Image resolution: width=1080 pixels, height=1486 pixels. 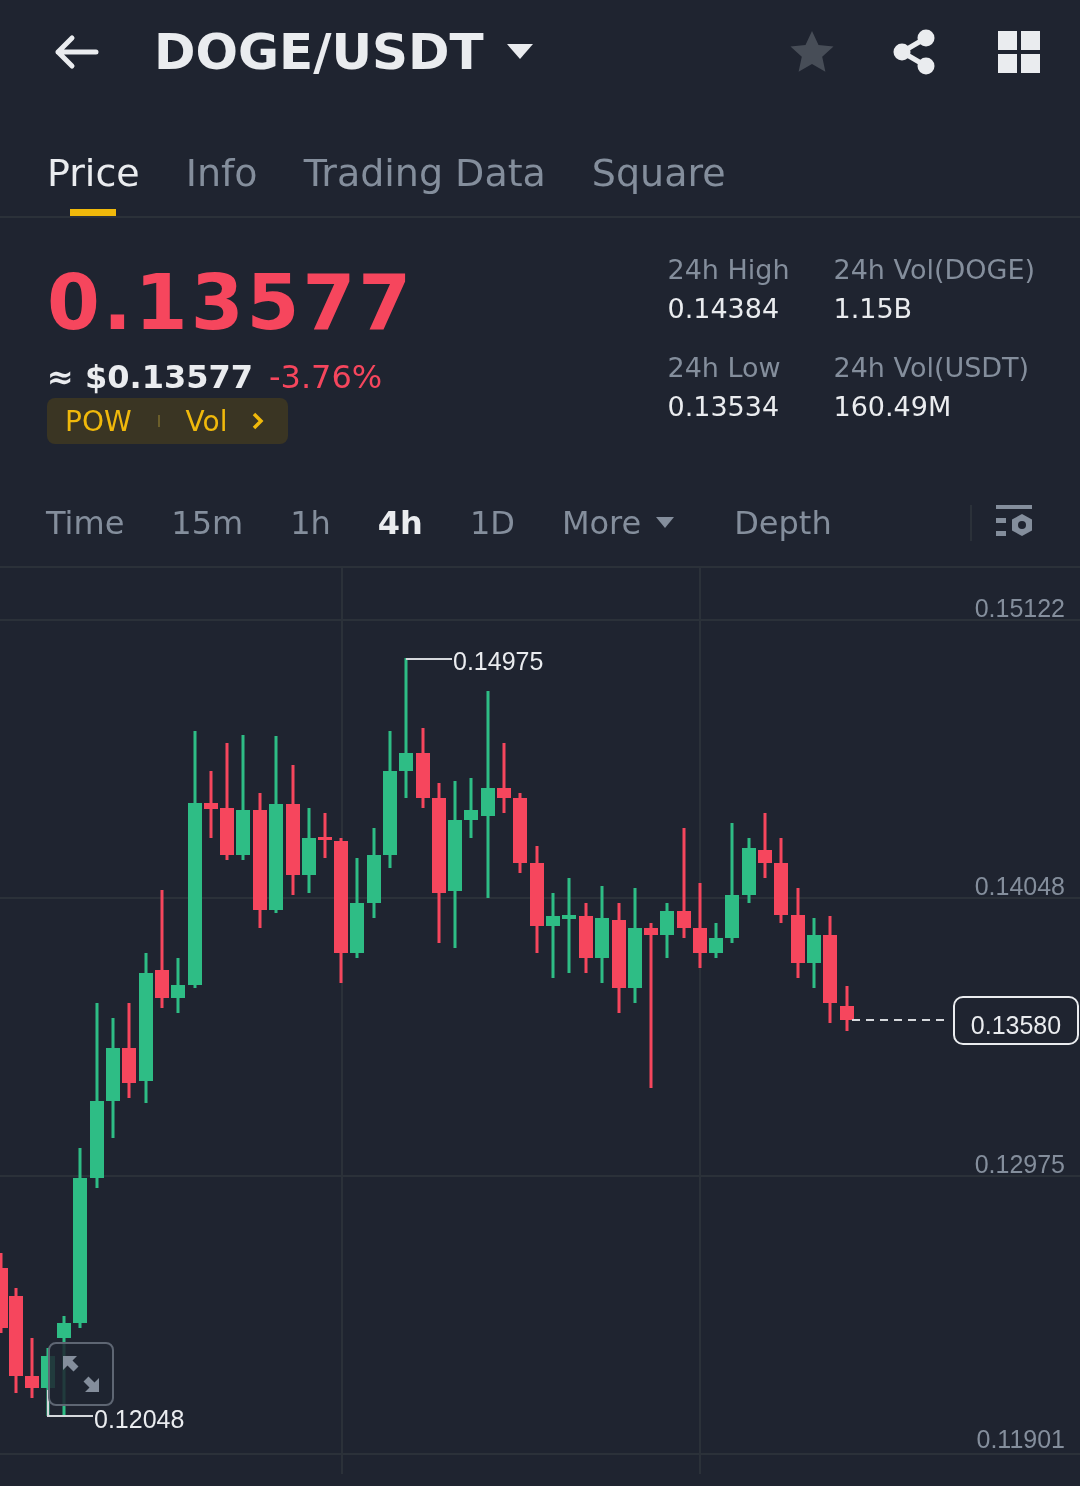 What do you see at coordinates (93, 212) in the screenshot?
I see `tab-indicator` at bounding box center [93, 212].